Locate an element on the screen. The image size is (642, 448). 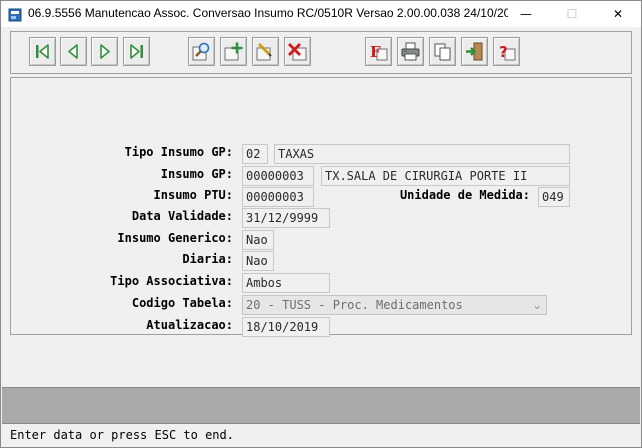
copy-icon is located at coordinates (442, 52).